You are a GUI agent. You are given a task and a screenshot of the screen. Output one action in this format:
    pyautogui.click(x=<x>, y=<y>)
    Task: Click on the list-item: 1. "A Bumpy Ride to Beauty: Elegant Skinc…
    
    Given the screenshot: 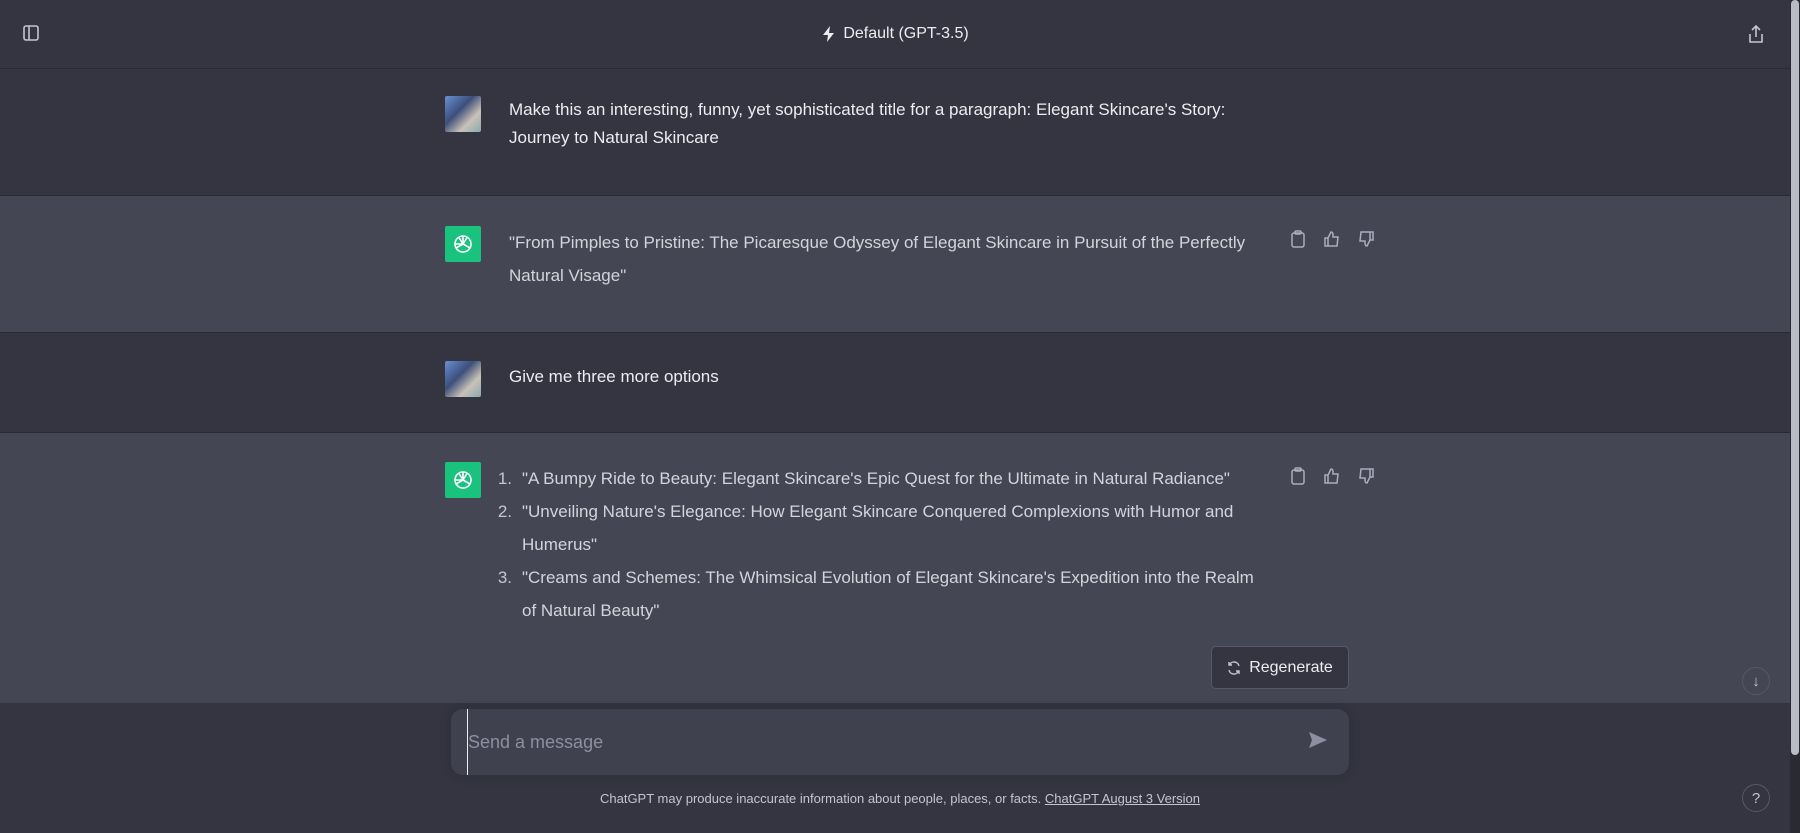 What is the action you would take?
    pyautogui.click(x=863, y=478)
    